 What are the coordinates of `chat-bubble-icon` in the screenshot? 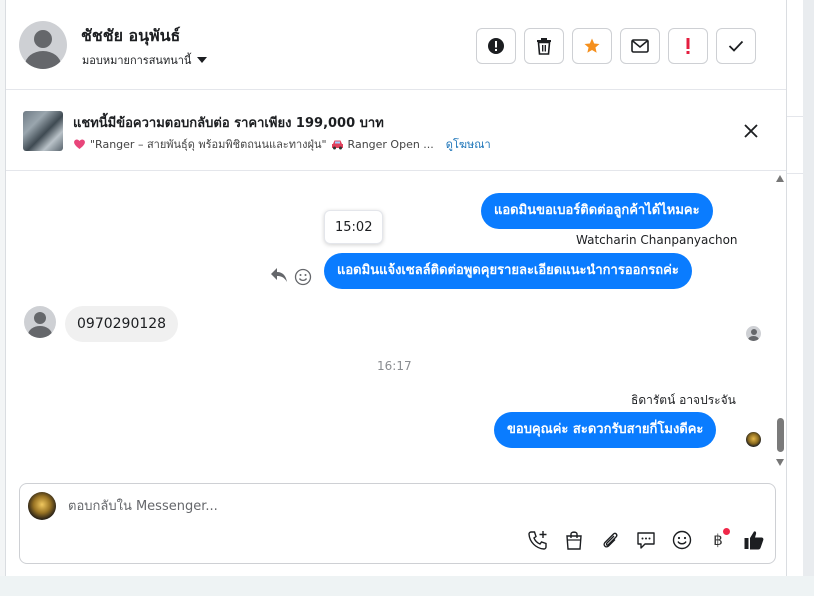 It's located at (646, 540).